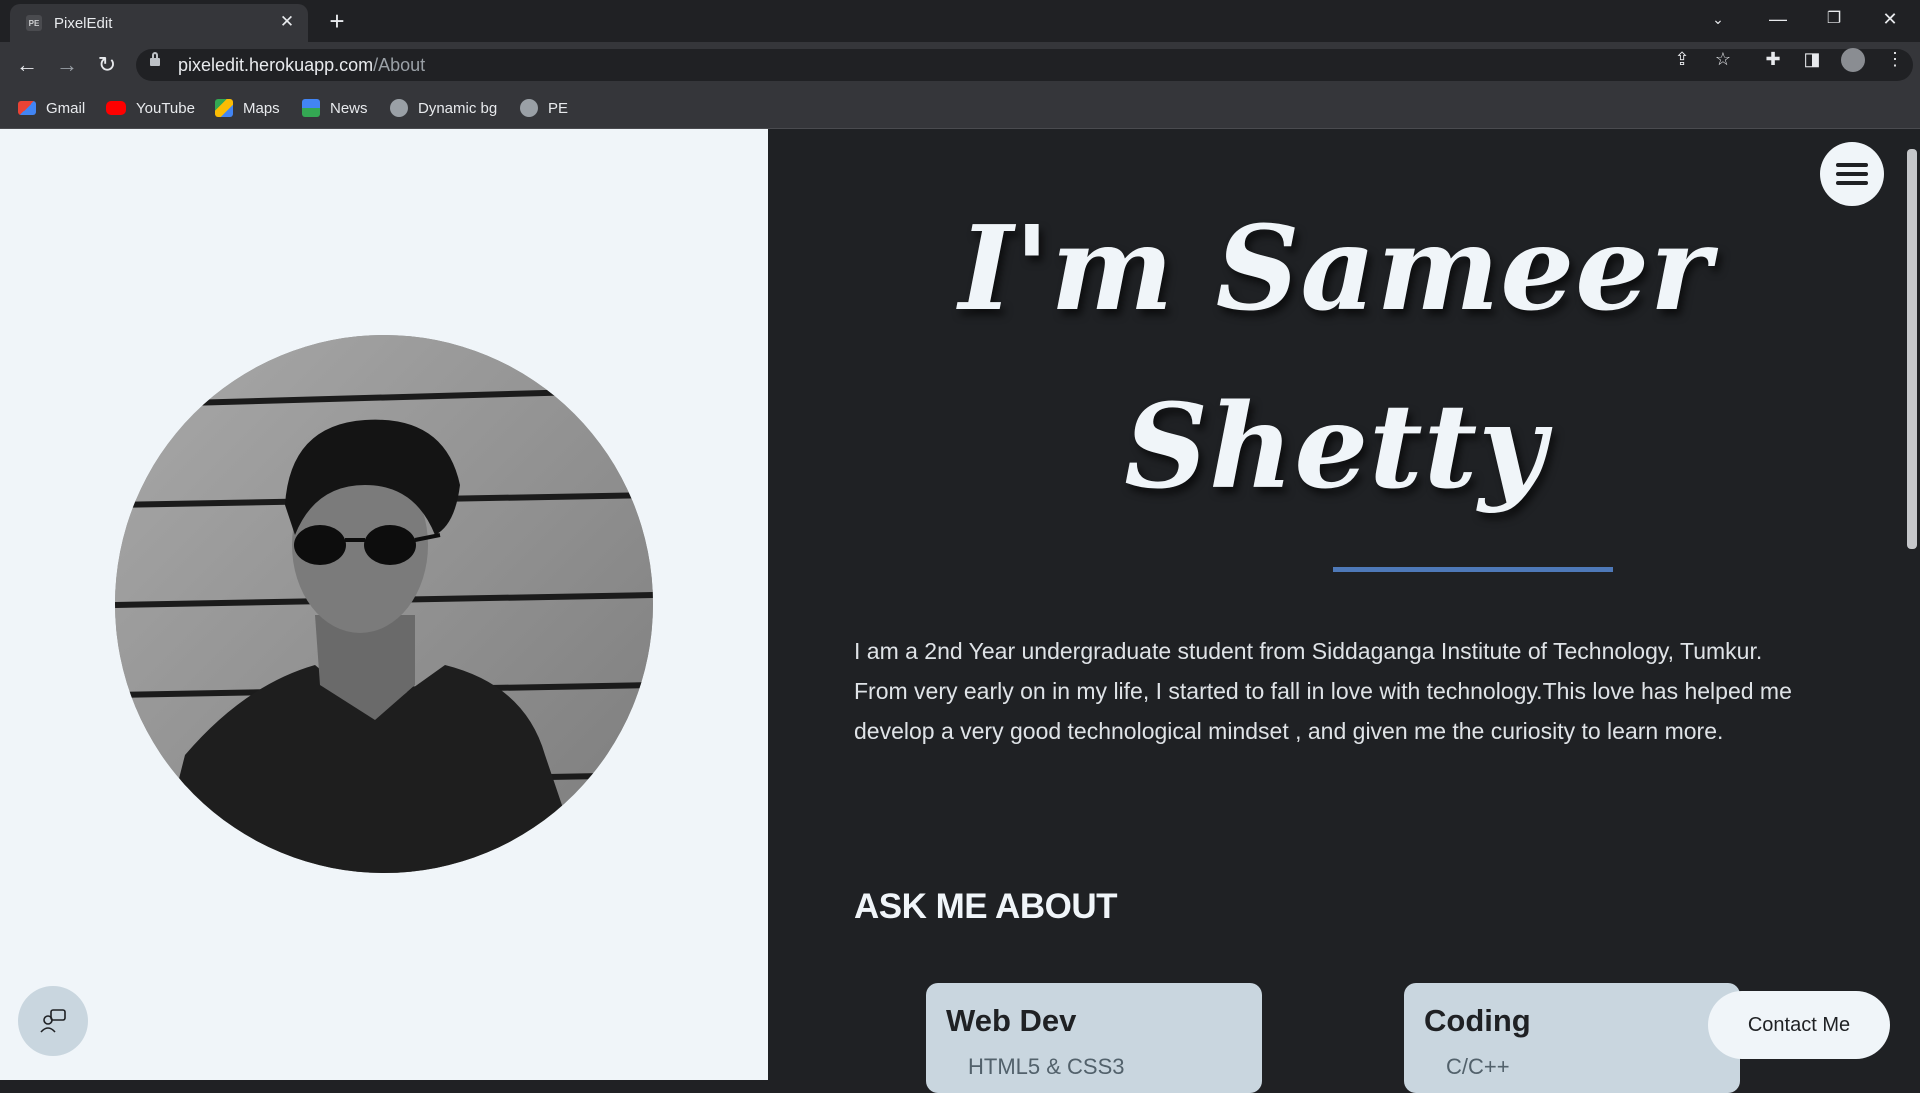 The height and width of the screenshot is (1093, 1920). What do you see at coordinates (1477, 1020) in the screenshot?
I see `card-title: Coding` at bounding box center [1477, 1020].